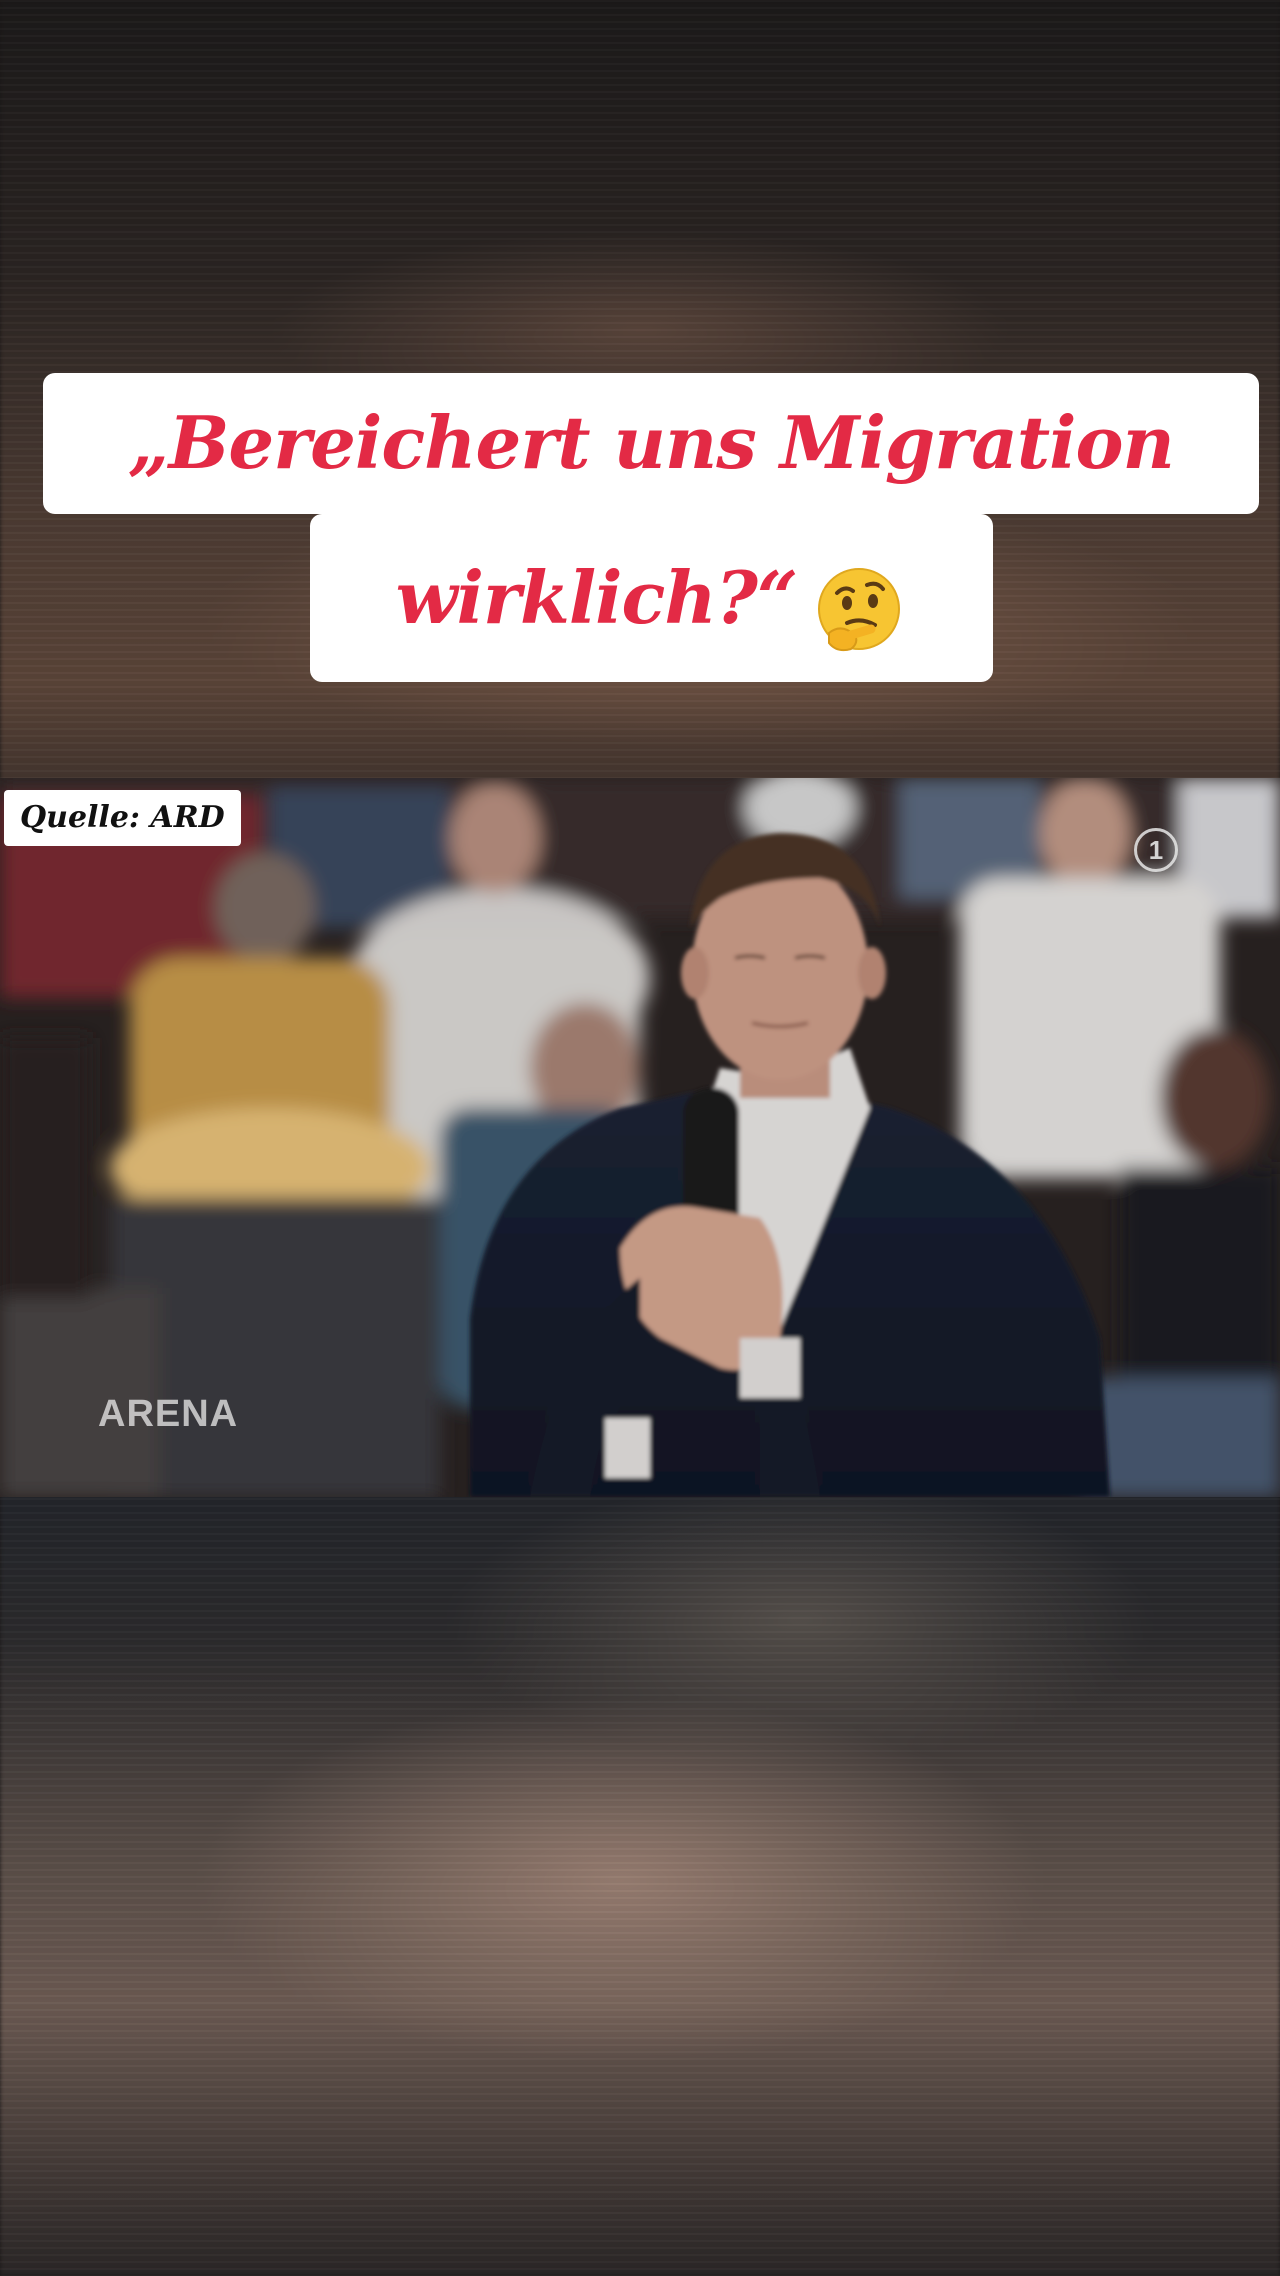 Image resolution: width=1280 pixels, height=2276 pixels. I want to click on headline-line-2: wirklich?“, so click(651, 598).